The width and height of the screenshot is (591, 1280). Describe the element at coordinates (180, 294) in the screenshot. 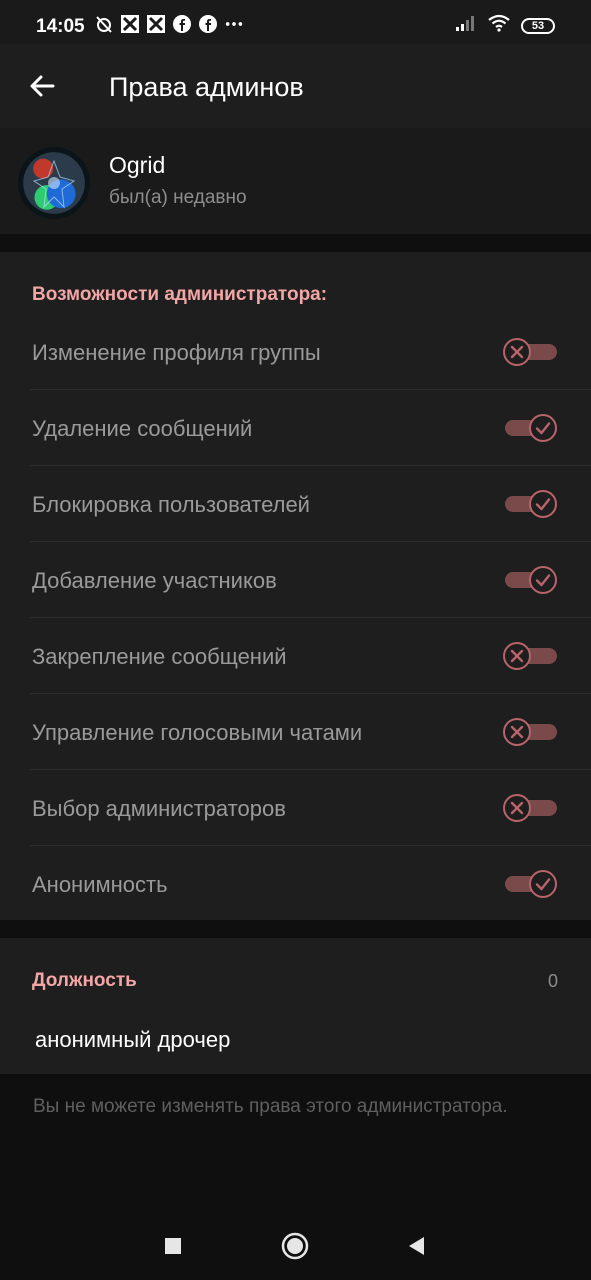

I see `permissions-header: Возможности администратора:` at that location.